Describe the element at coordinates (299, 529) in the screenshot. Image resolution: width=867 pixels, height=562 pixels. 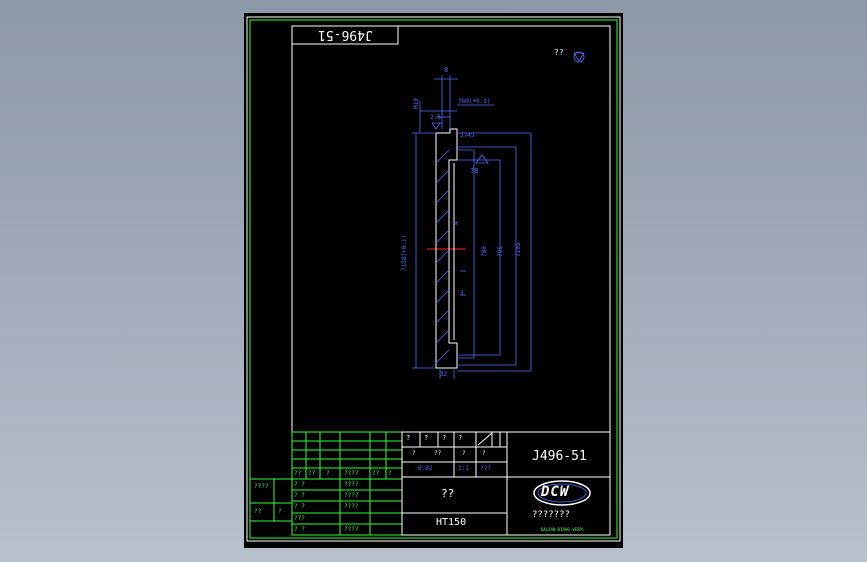
I see `sign-role-5: ? ?` at that location.